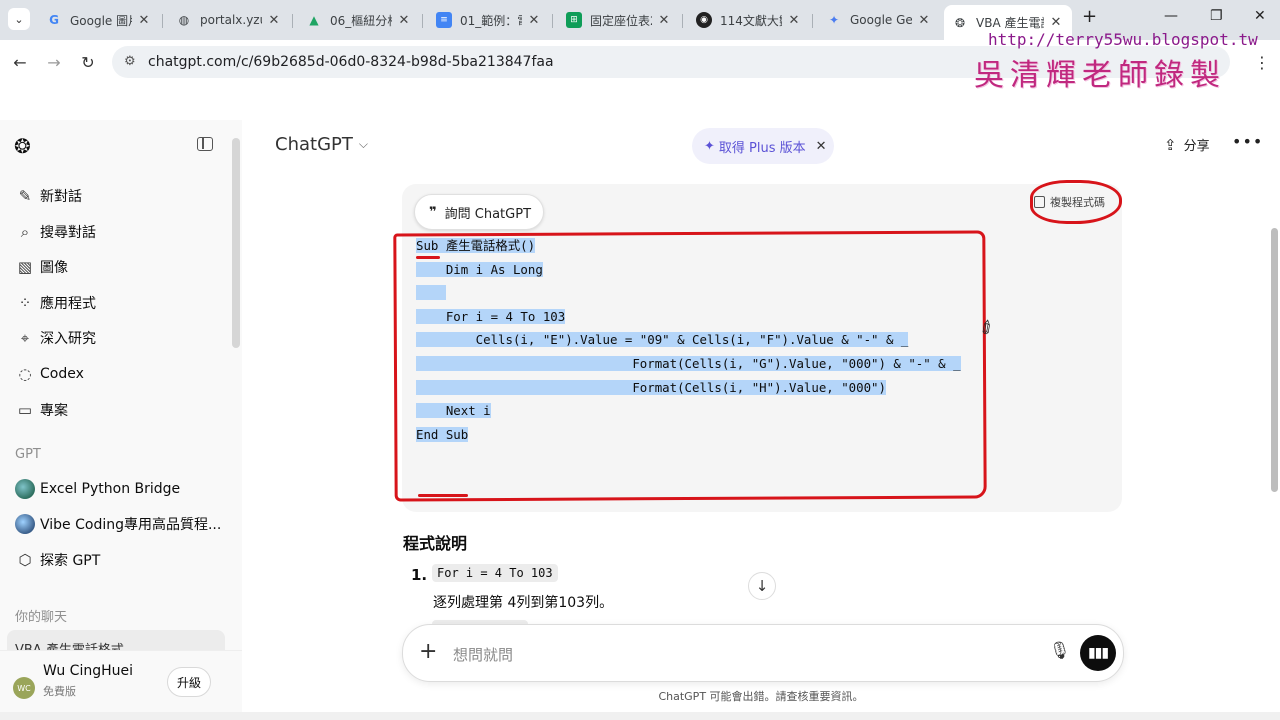 The height and width of the screenshot is (720, 1280). I want to click on folder-icon: ▭, so click(25, 410).